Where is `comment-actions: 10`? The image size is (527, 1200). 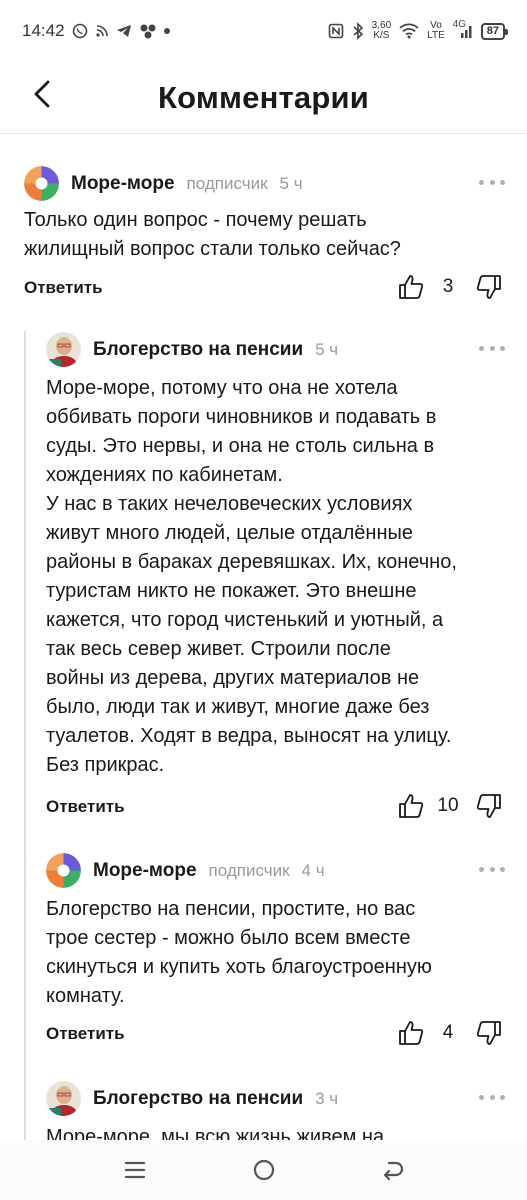
comment-actions: 10 is located at coordinates (450, 806).